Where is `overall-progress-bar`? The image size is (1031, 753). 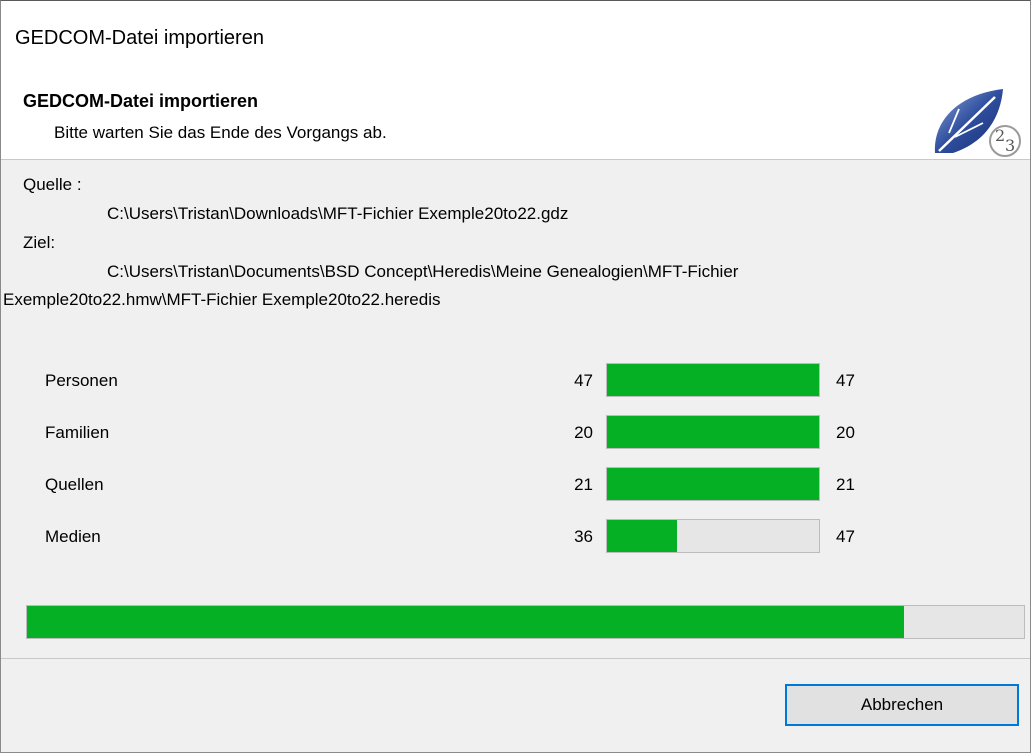
overall-progress-bar is located at coordinates (525, 622).